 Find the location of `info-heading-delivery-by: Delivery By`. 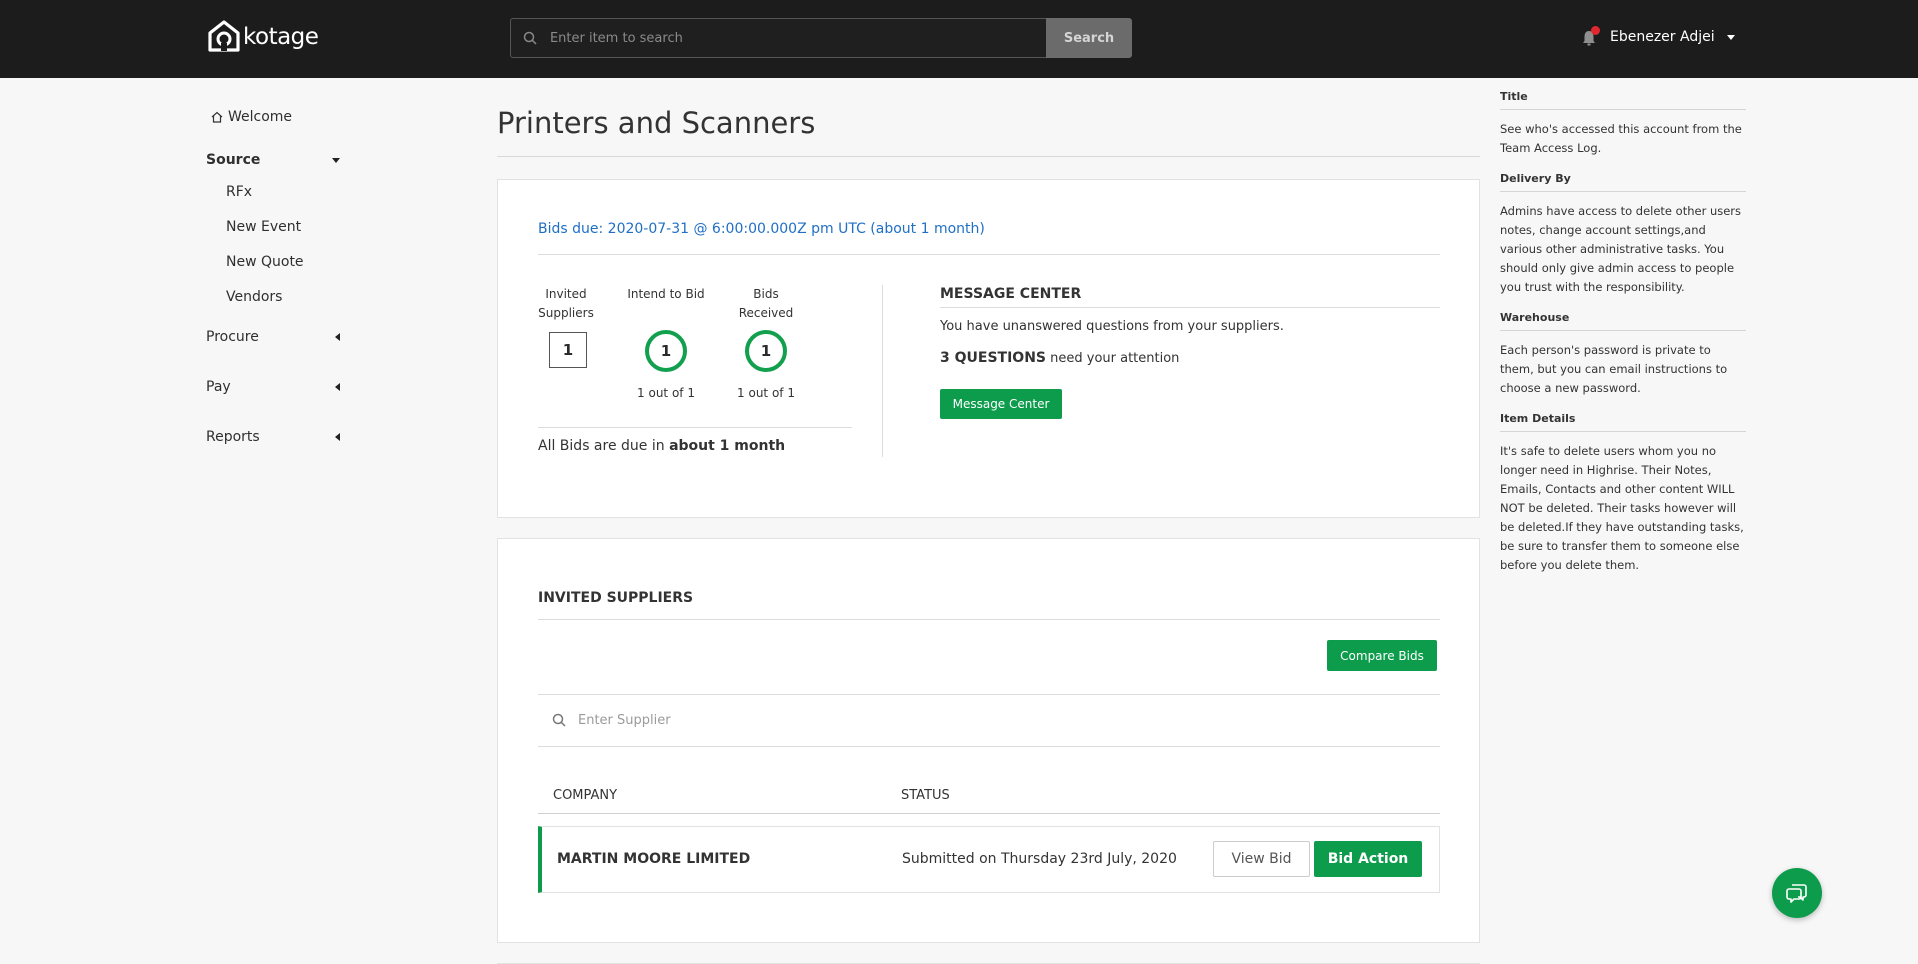

info-heading-delivery-by: Delivery By is located at coordinates (1623, 182).